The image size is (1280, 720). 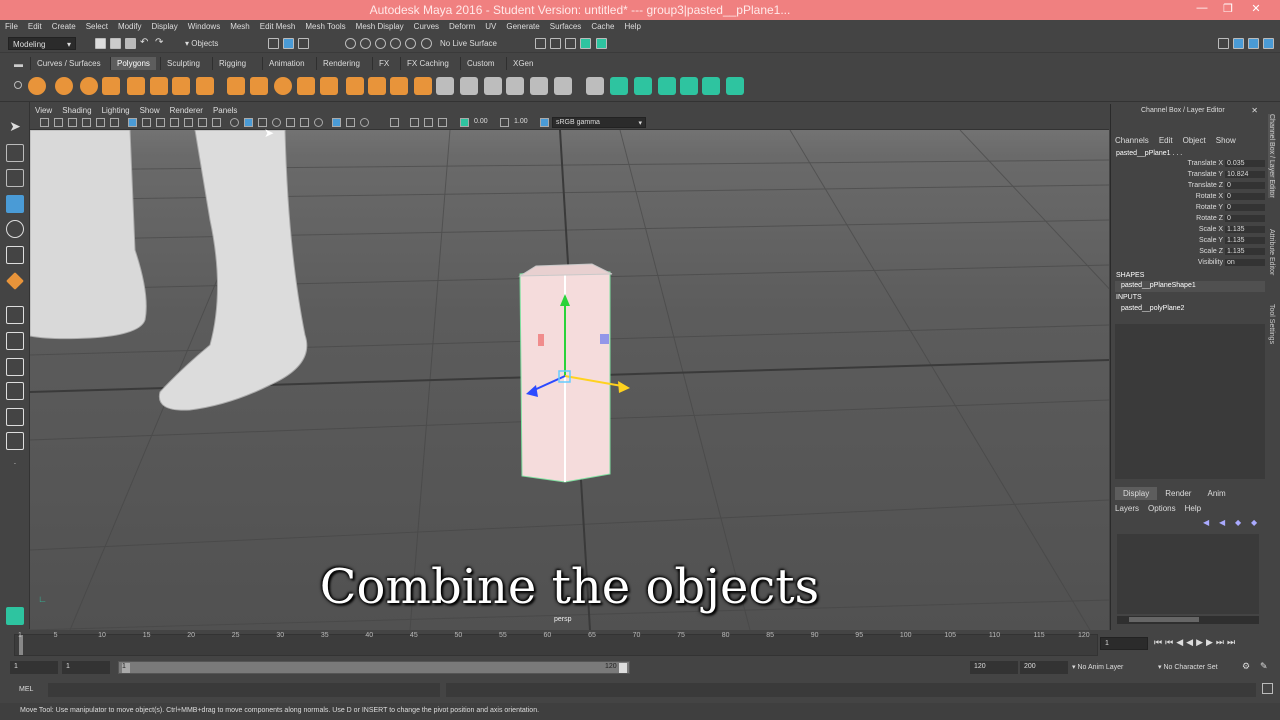 What do you see at coordinates (1189, 176) in the screenshot?
I see `attr-translate-y: Translate Y 10.824` at bounding box center [1189, 176].